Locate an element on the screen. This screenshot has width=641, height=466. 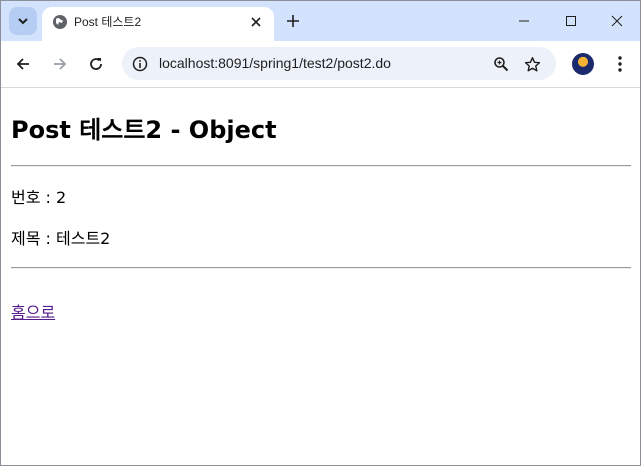
zoom-icon is located at coordinates (501, 64).